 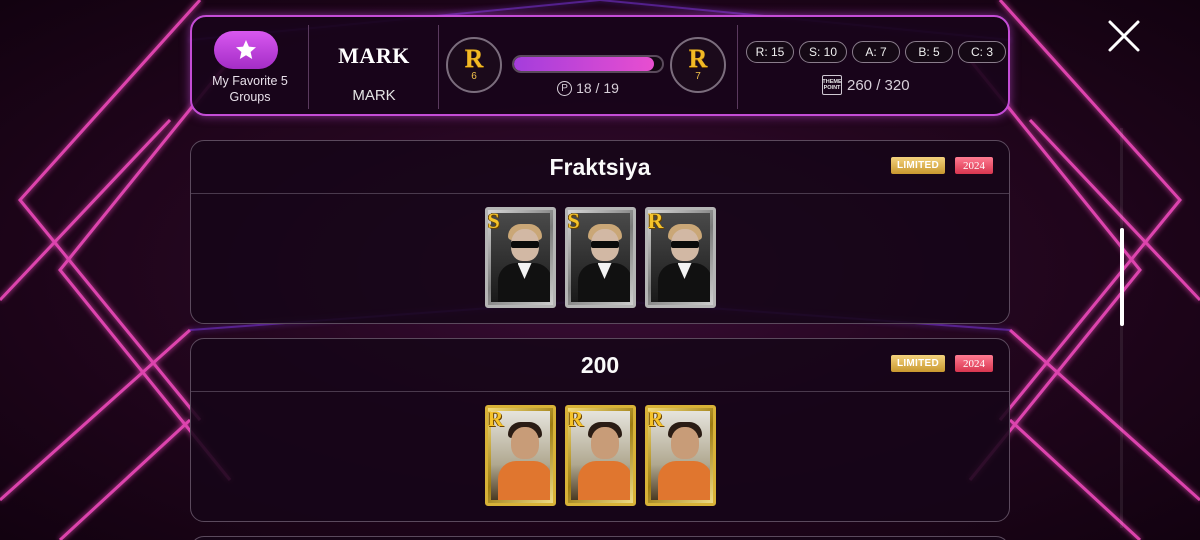 What do you see at coordinates (584, 64) in the screenshot?
I see `level-progress-fill` at bounding box center [584, 64].